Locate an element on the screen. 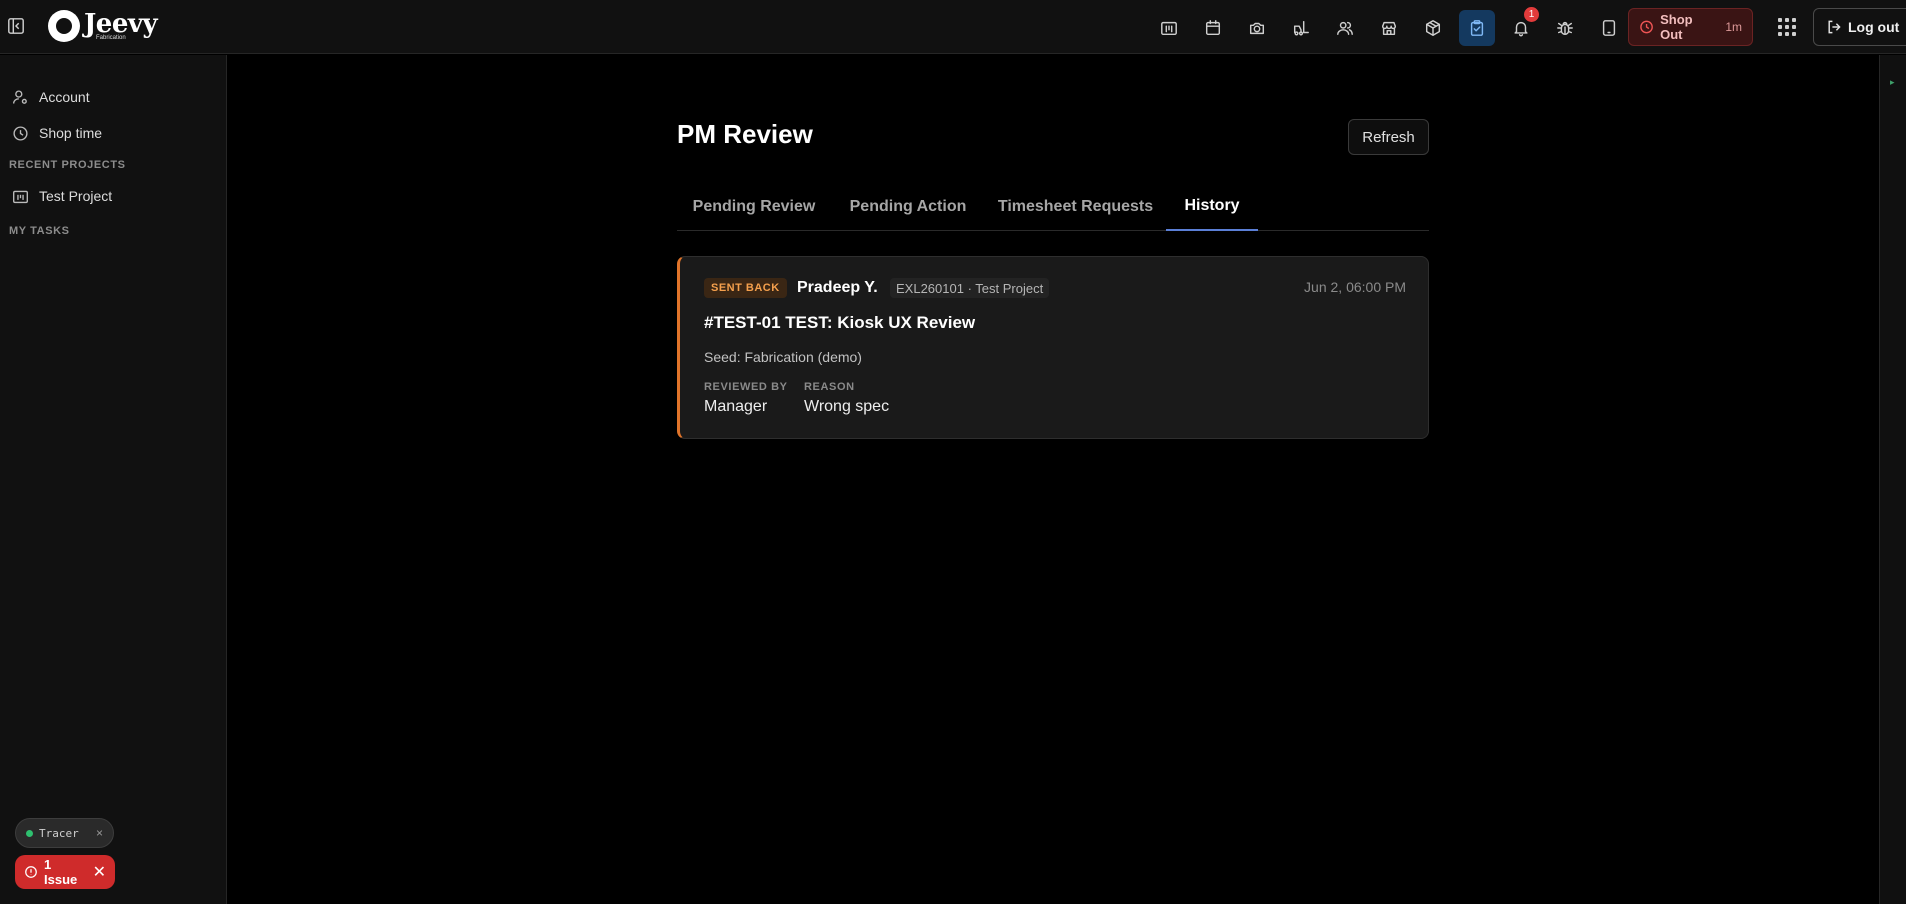 The height and width of the screenshot is (904, 1906). shop-out-button: Shop Out 1m is located at coordinates (1690, 27).